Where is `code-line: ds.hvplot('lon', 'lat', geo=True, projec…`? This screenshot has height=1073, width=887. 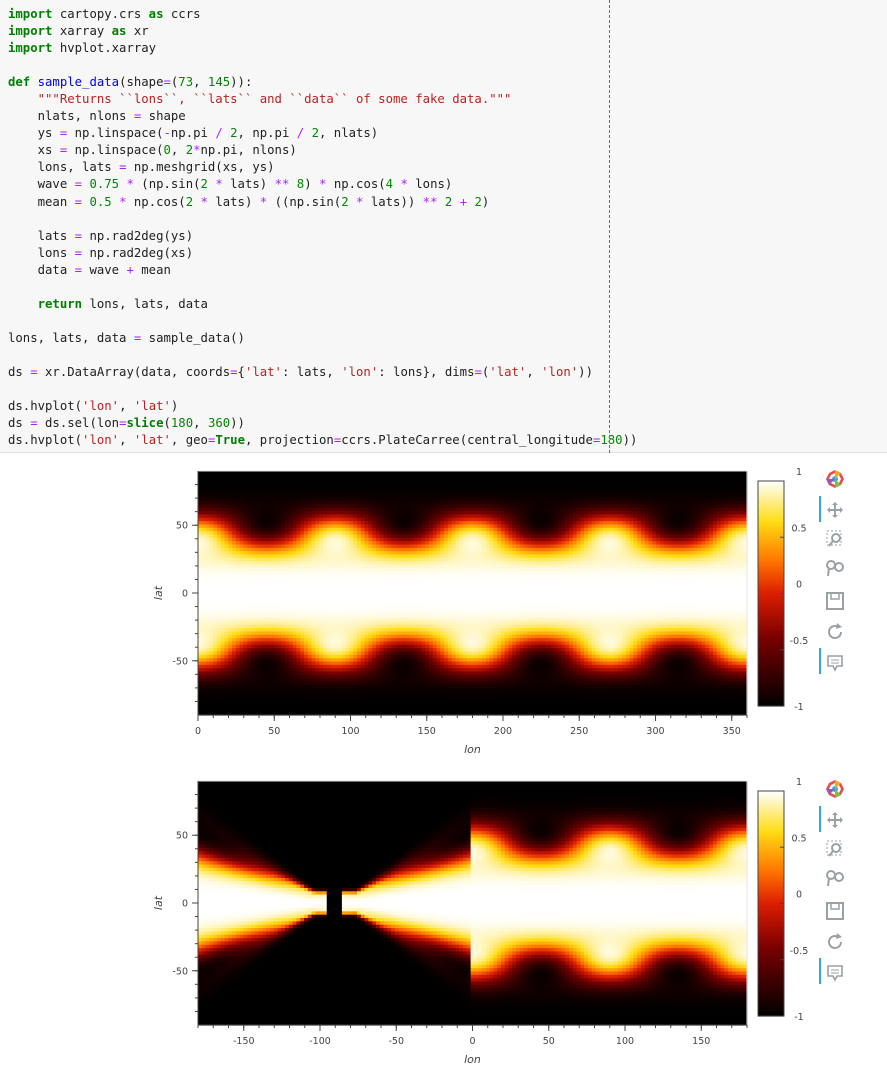
code-line: ds.hvplot('lon', 'lat', geo=True, projec… is located at coordinates (447, 440).